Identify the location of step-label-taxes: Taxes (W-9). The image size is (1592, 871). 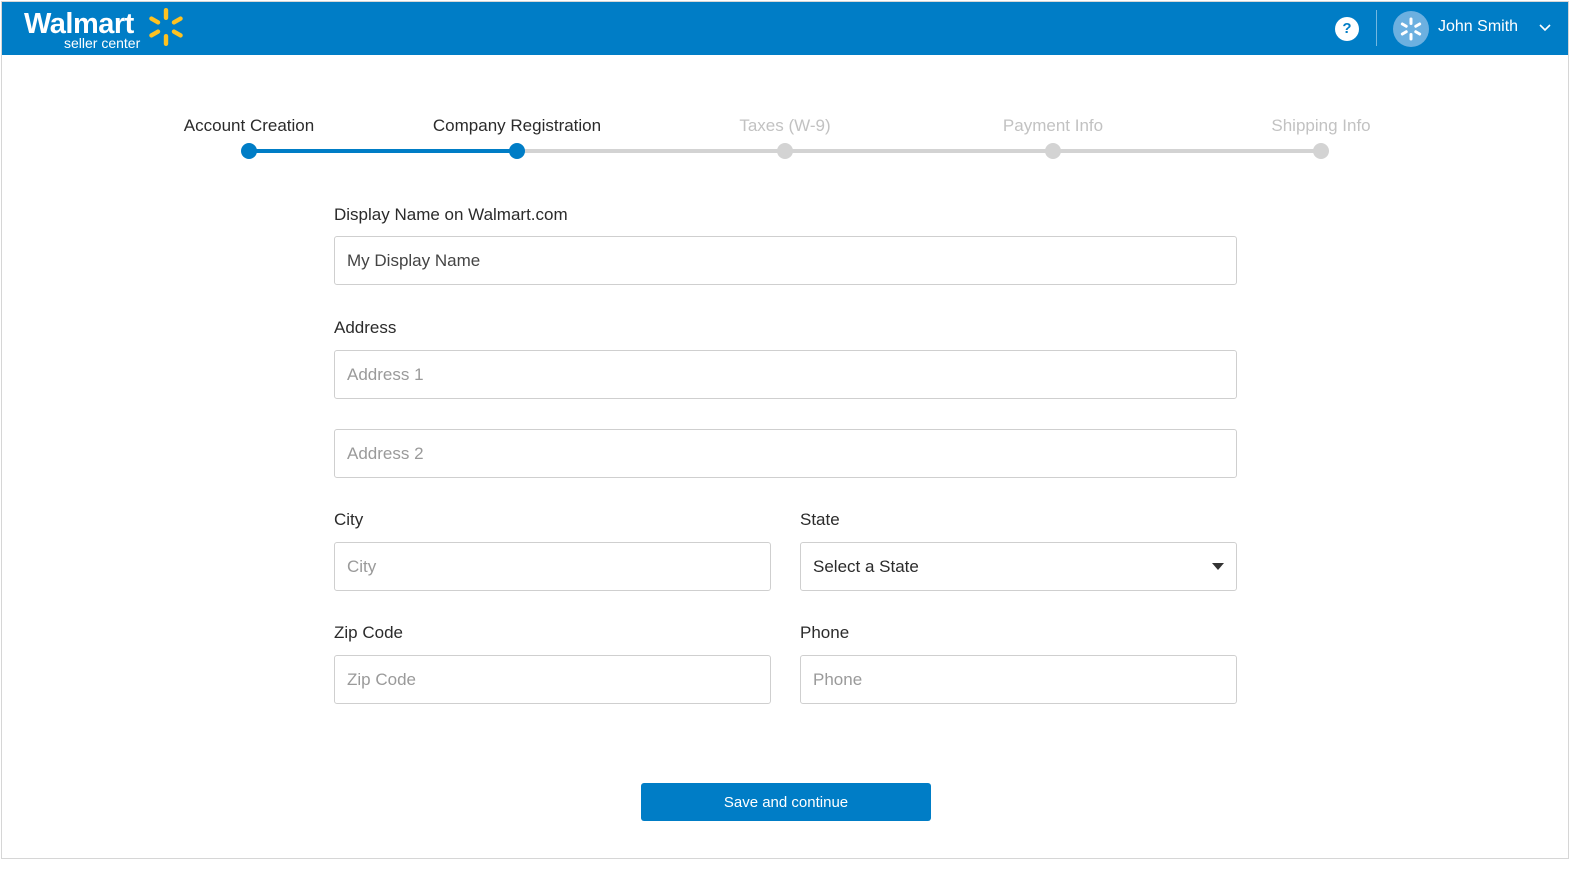
(785, 125).